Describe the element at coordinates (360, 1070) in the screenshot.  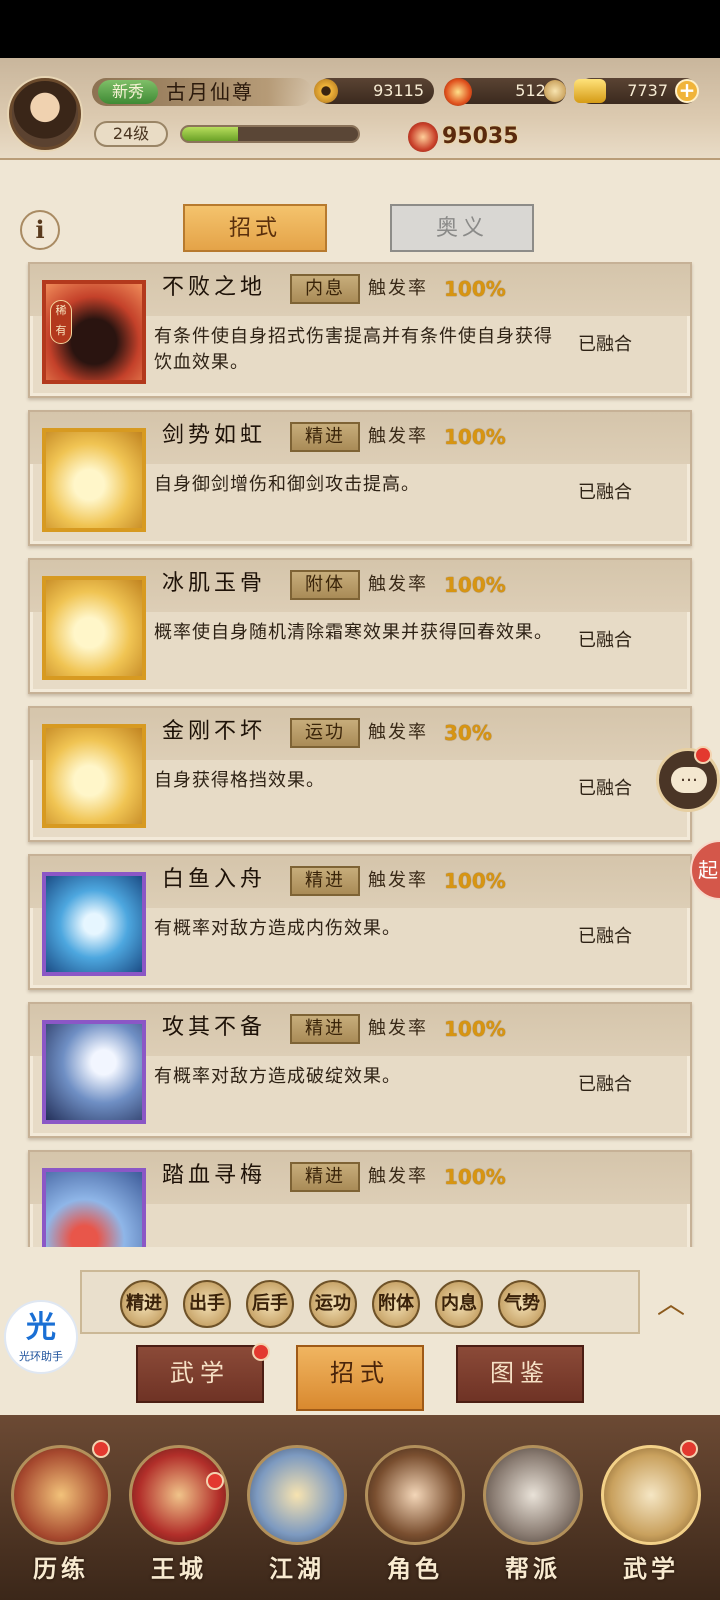
I see `skill-card: 攻其不备 精进 触发率 100% 有概率对敌方造成破绽效果。 已融合` at that location.